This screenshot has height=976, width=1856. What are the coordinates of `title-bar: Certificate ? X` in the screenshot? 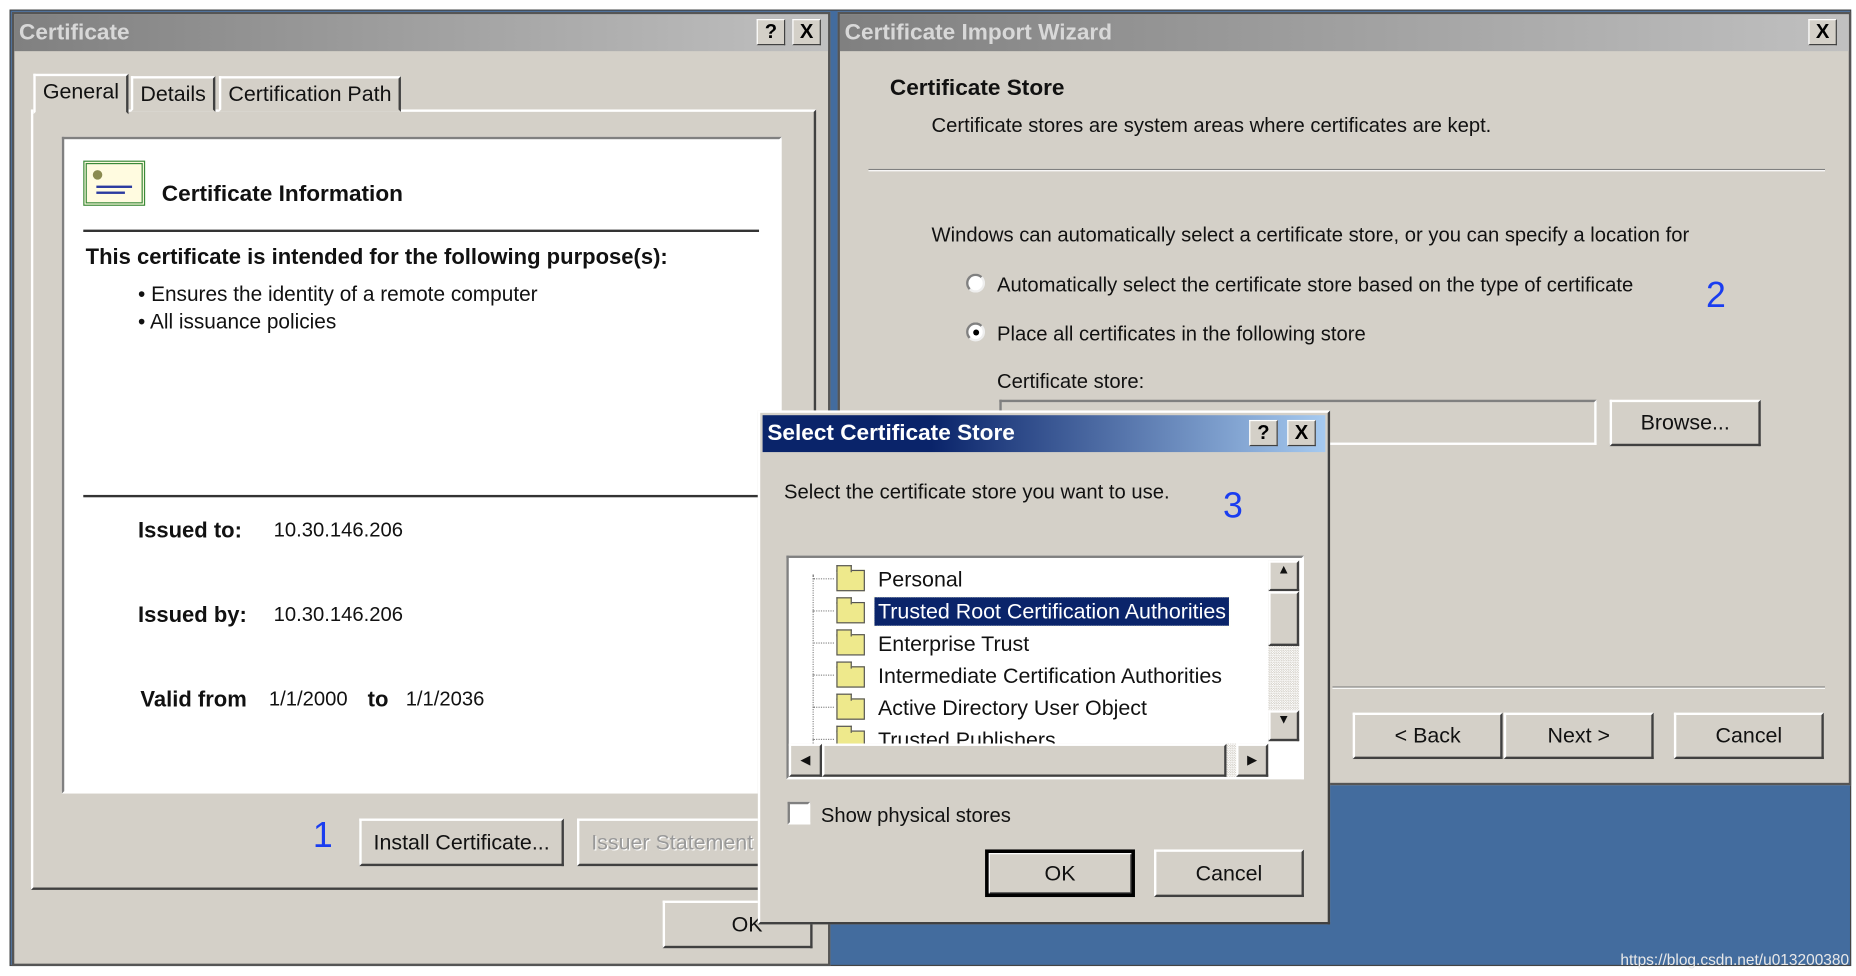 It's located at (421, 33).